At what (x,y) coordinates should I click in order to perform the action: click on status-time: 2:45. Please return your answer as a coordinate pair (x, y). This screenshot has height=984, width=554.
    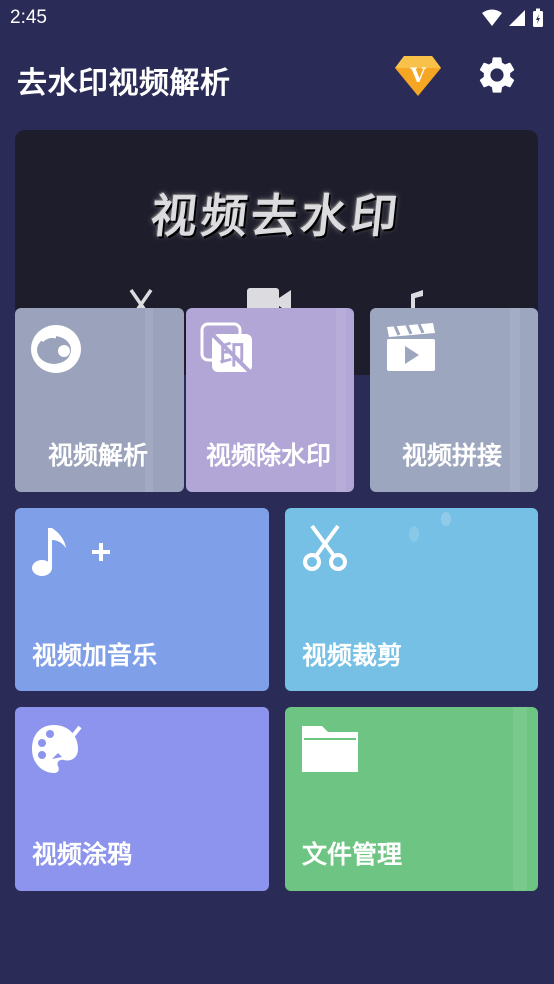
    Looking at the image, I should click on (28, 17).